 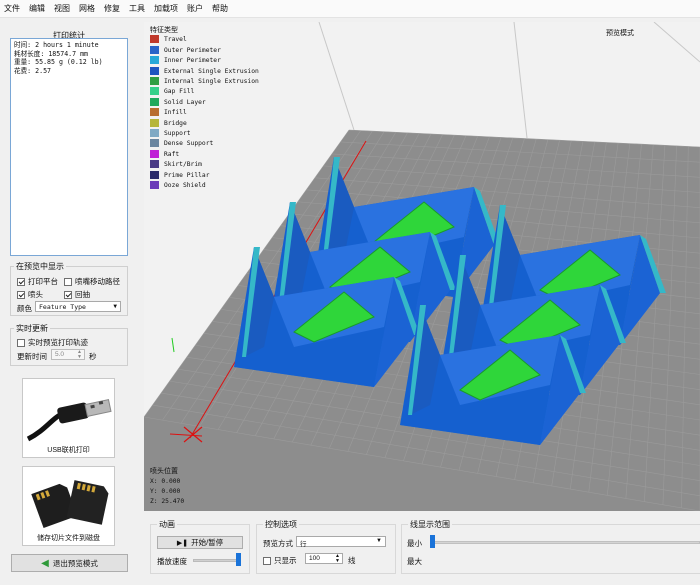 What do you see at coordinates (211, 71) in the screenshot?
I see `legend-label: External Single Extrusion` at bounding box center [211, 71].